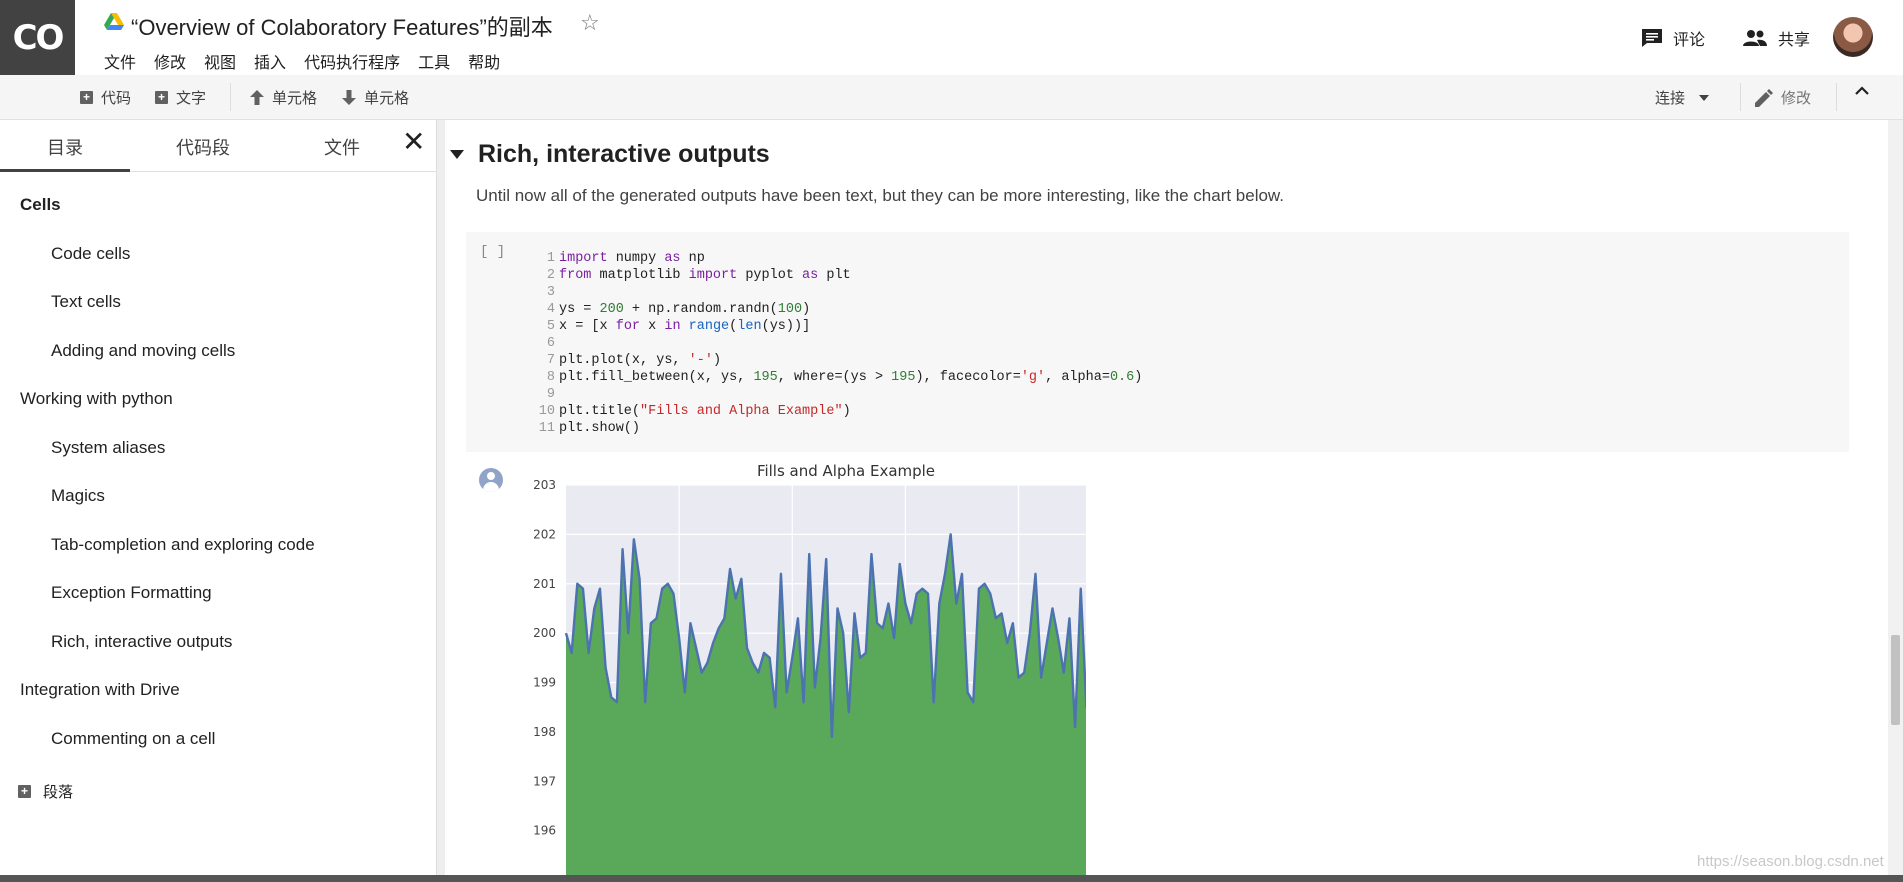 The width and height of the screenshot is (1903, 882). Describe the element at coordinates (491, 480) in the screenshot. I see `output-avatar-icon` at that location.